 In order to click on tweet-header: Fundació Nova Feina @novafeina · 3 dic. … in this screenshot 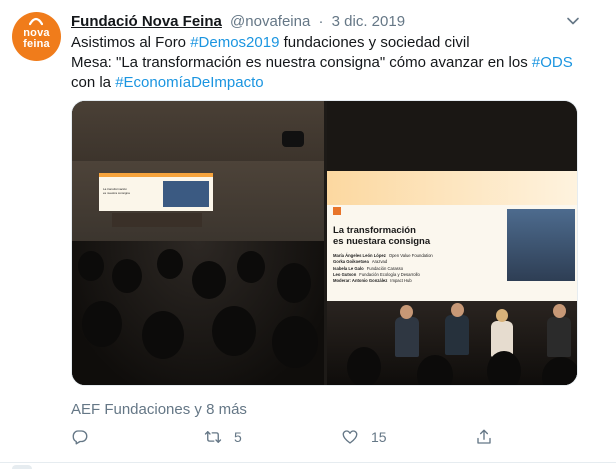, I will do `click(238, 22)`.